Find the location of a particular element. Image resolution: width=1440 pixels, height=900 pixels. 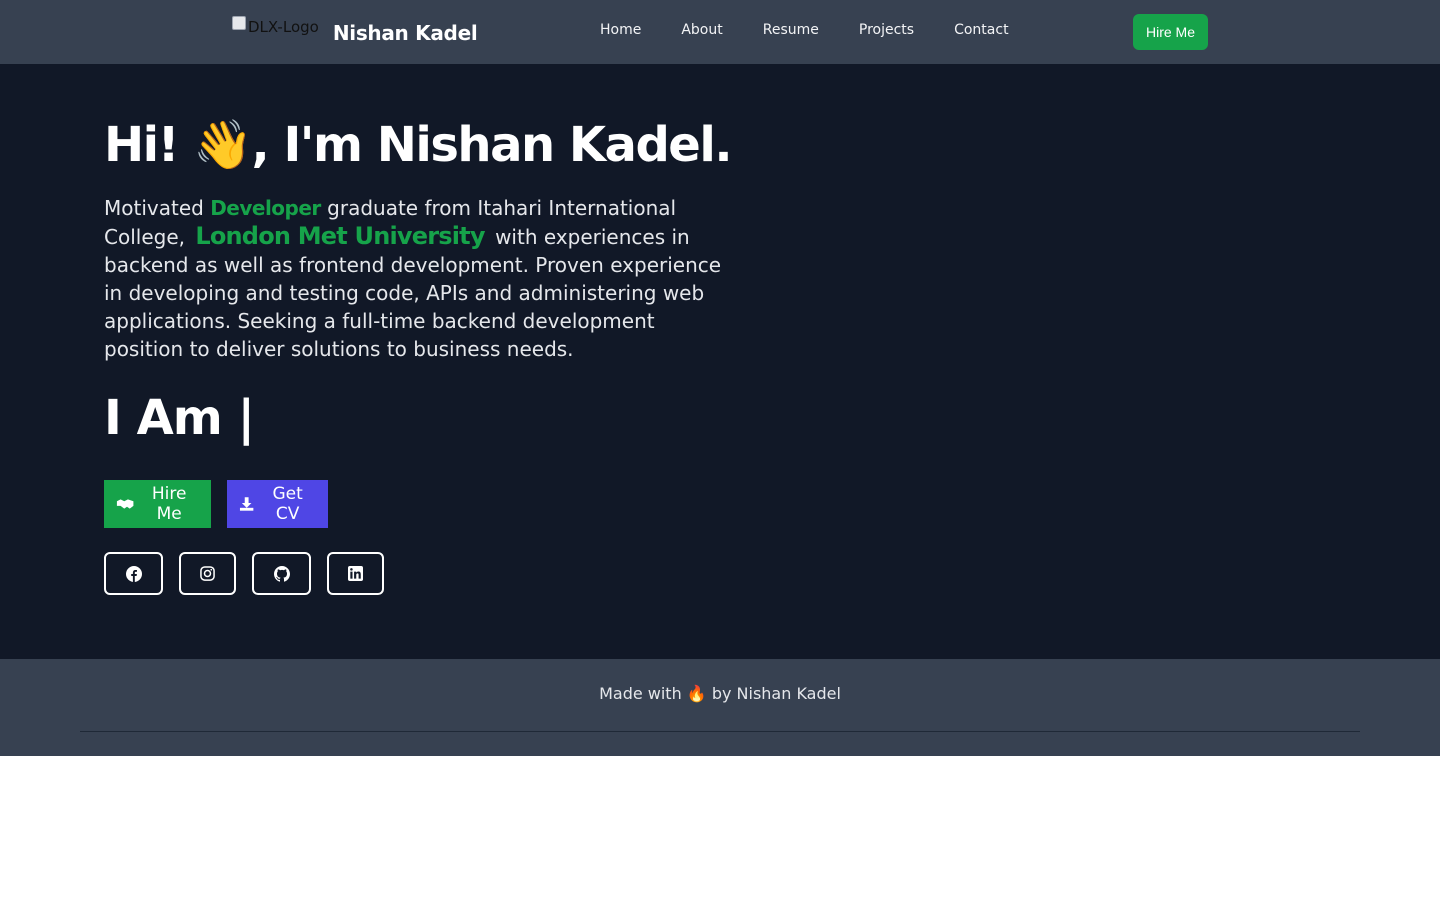

hero-hire-button: Hire Me is located at coordinates (157, 504).